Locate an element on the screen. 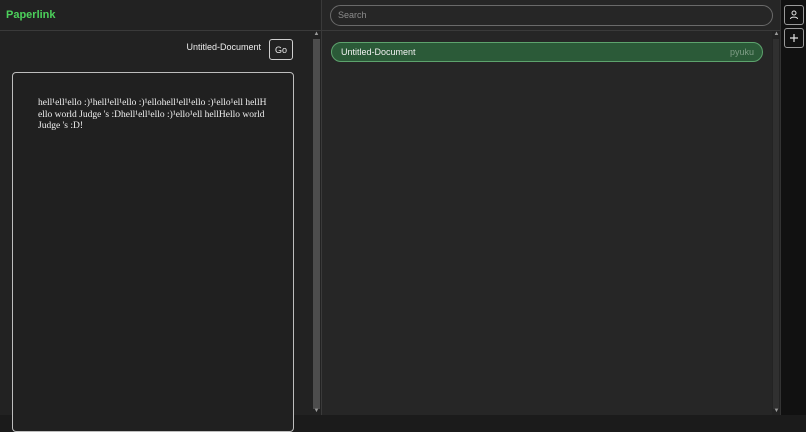 The width and height of the screenshot is (806, 432). profile-button is located at coordinates (794, 15).